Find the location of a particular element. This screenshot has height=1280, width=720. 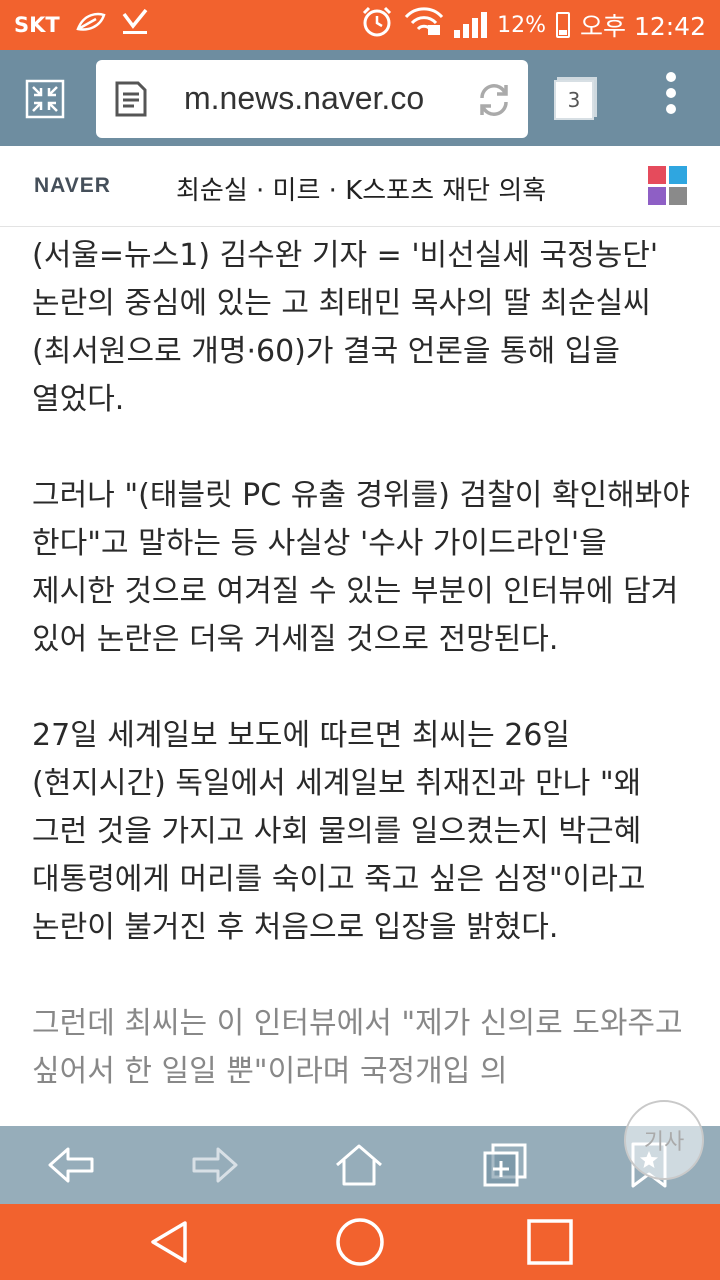

clock: 오후 12:42 is located at coordinates (643, 26).